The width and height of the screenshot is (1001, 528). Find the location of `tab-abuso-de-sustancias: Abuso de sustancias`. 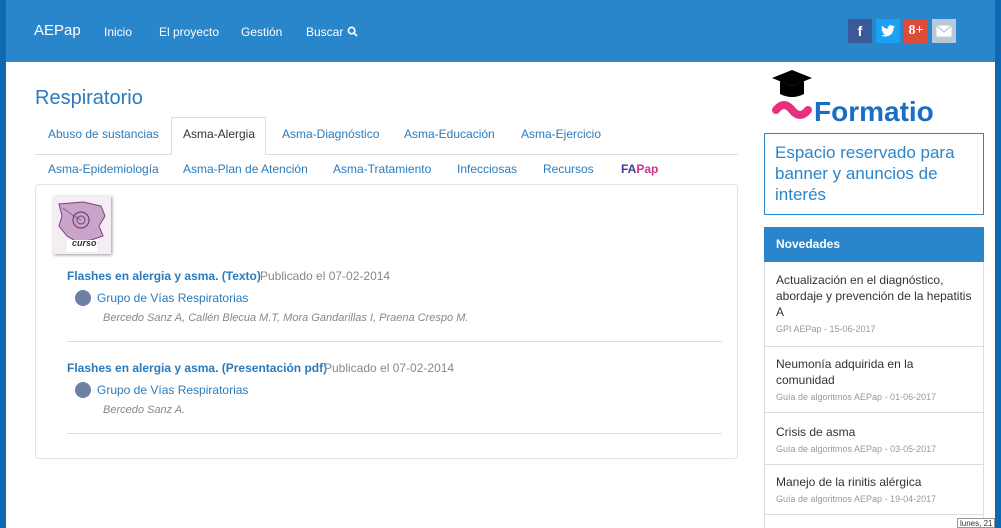

tab-abuso-de-sustancias: Abuso de sustancias is located at coordinates (103, 134).